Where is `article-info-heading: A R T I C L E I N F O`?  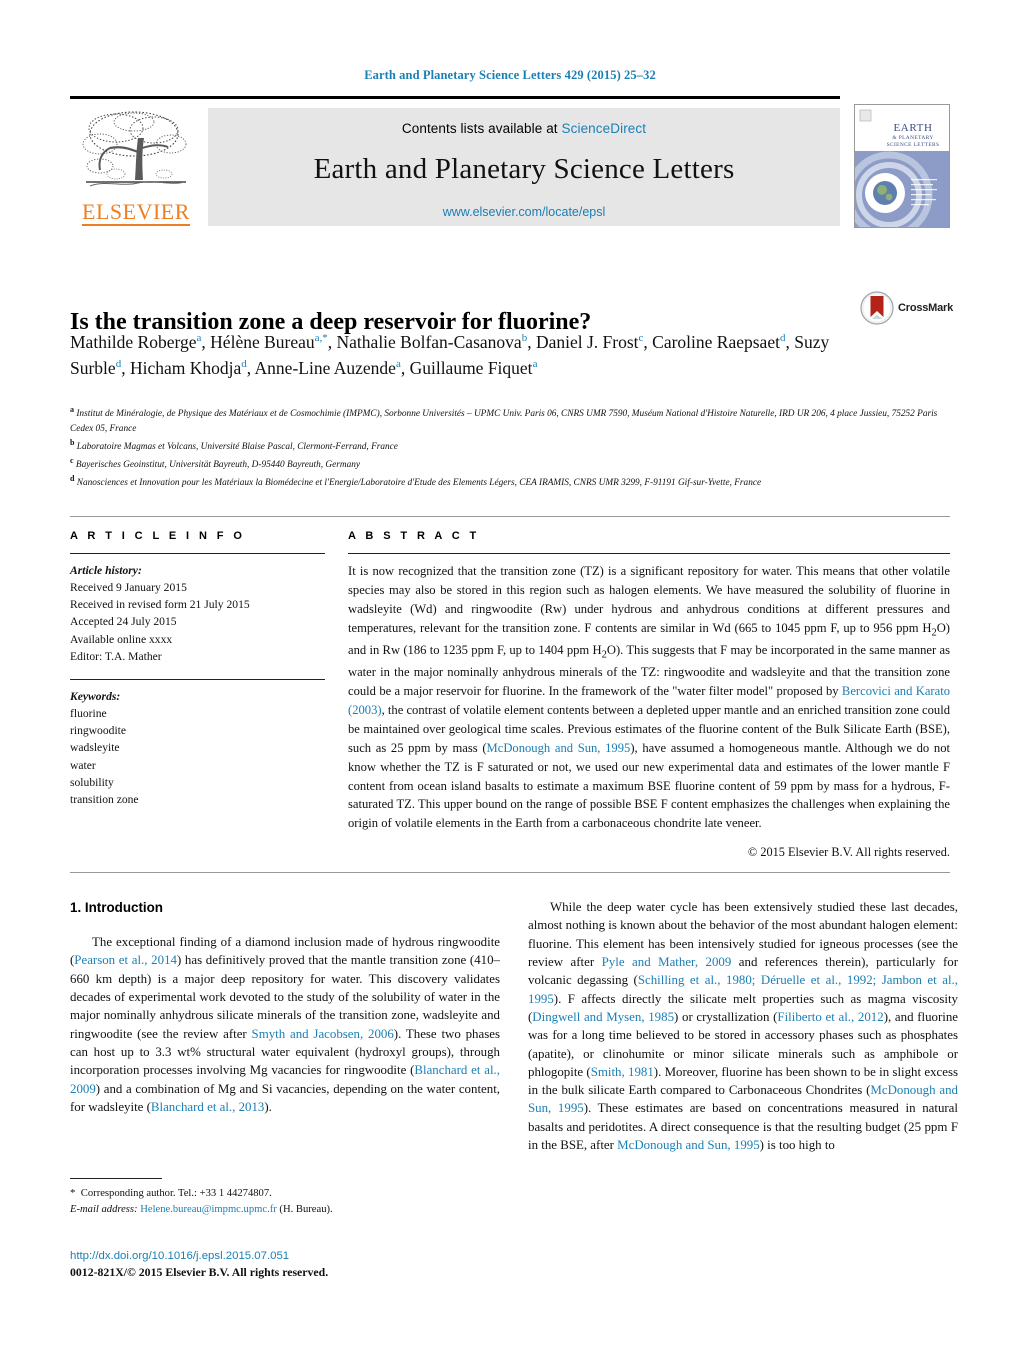
article-info-heading: A R T I C L E I N F O is located at coordinates (158, 536).